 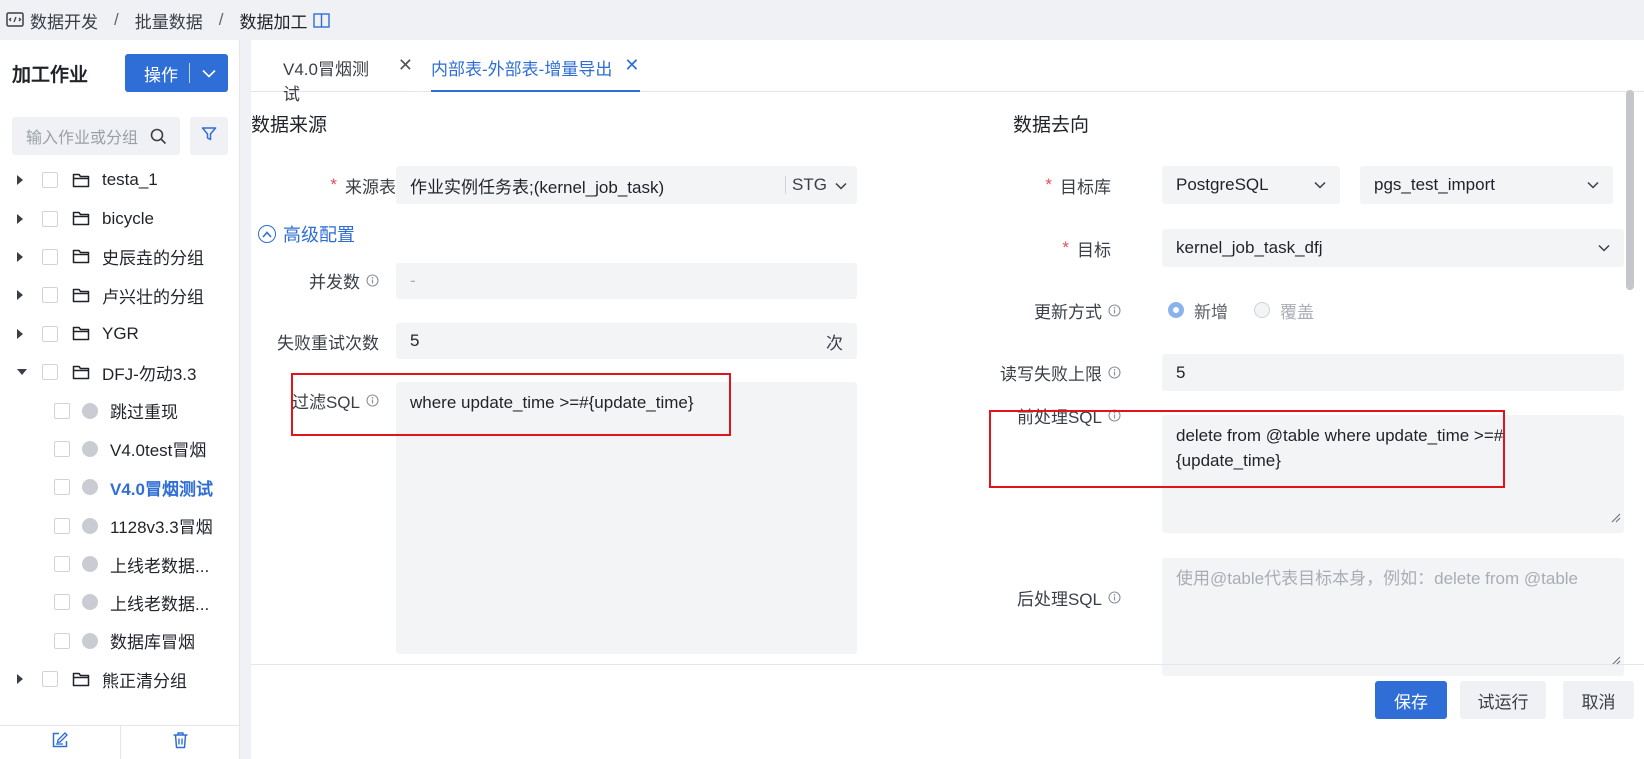 I want to click on trash-icon, so click(x=180, y=742).